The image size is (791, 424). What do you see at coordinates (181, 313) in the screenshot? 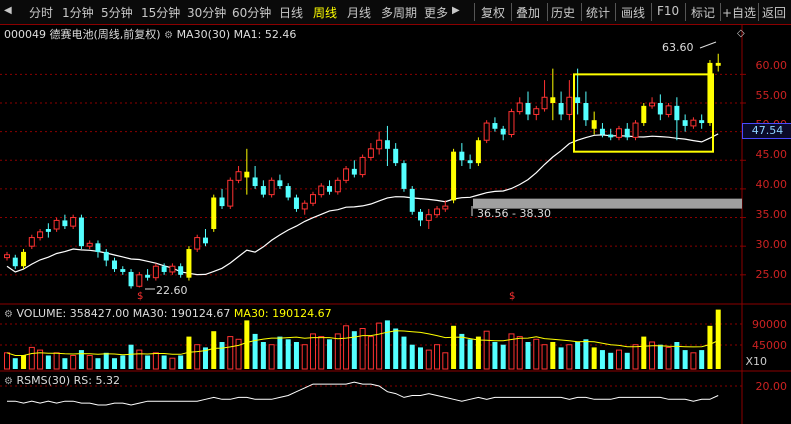
I see `volume-ma30-a: MA30: 190124.67` at bounding box center [181, 313].